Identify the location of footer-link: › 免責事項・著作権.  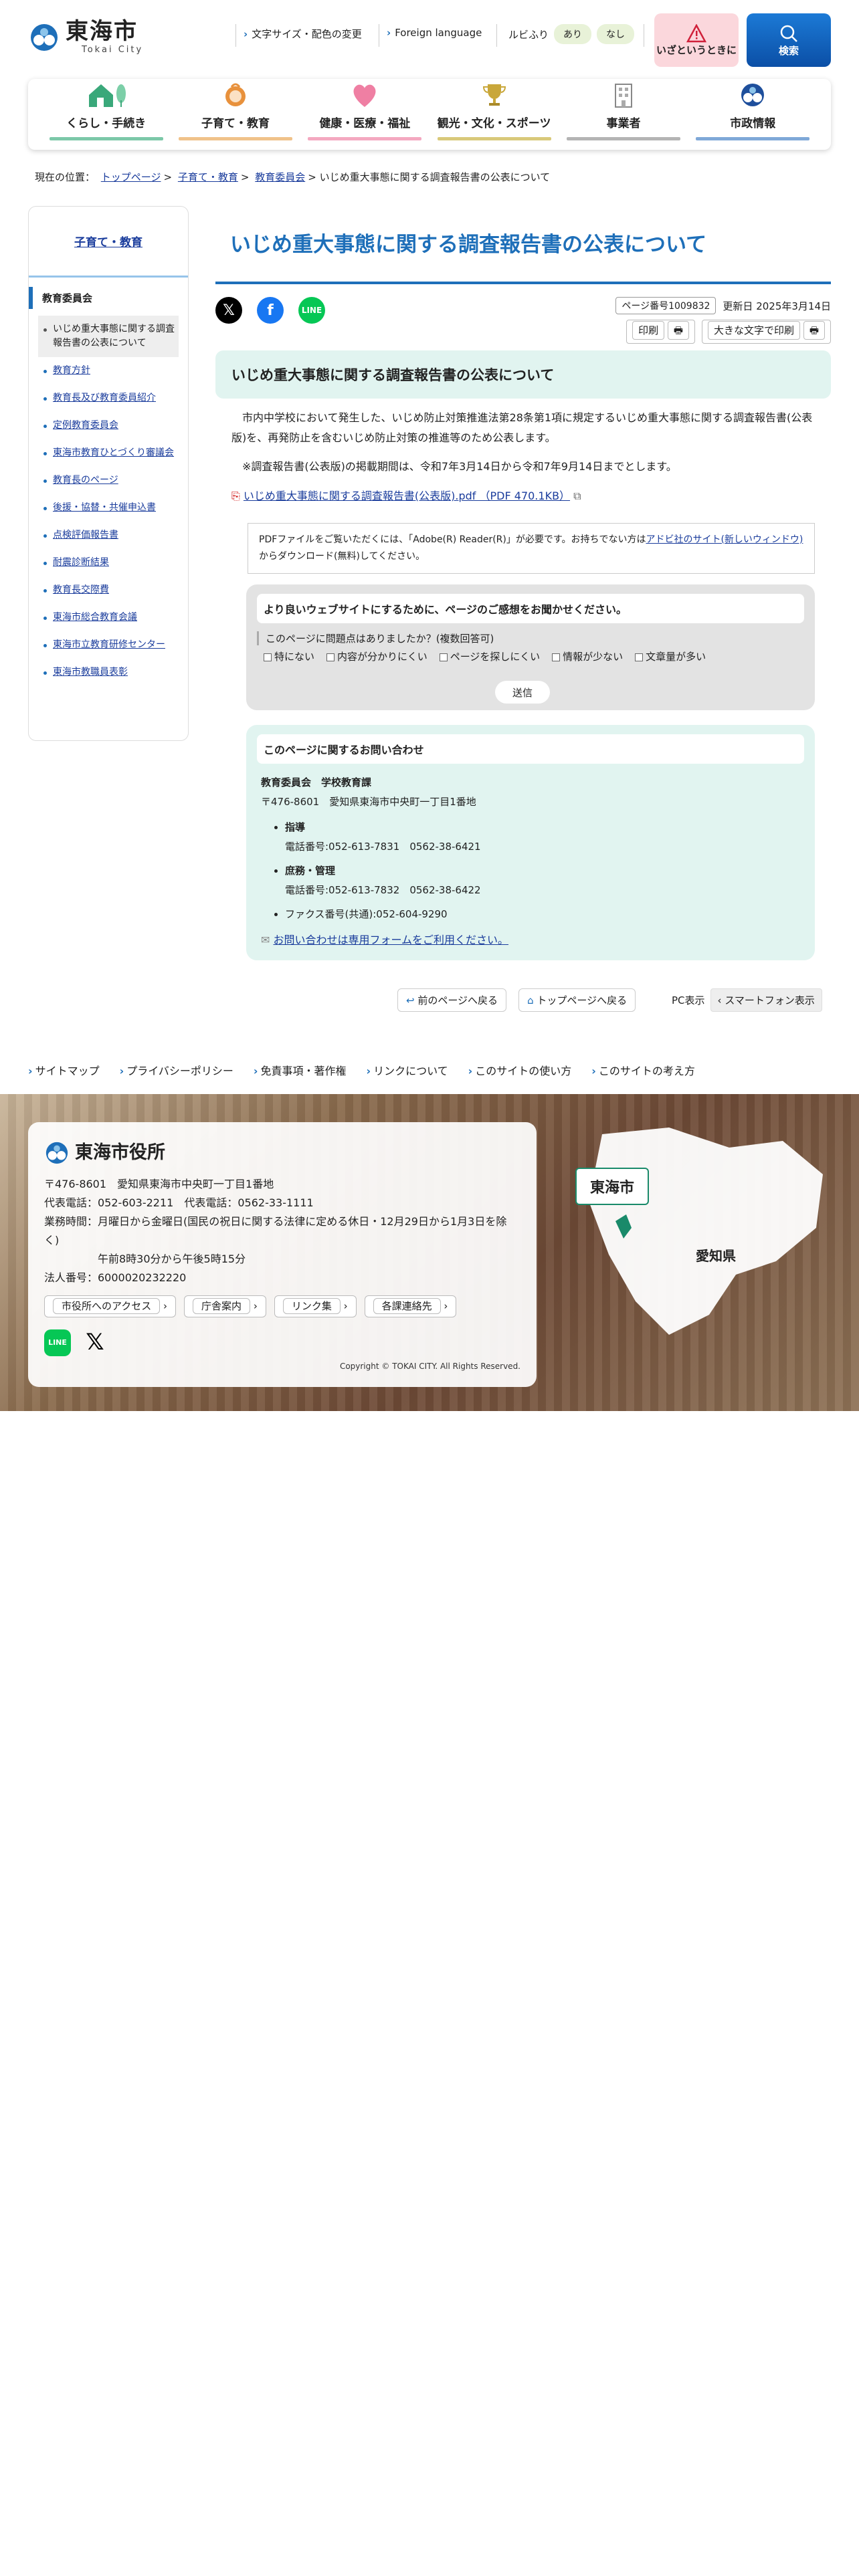
(300, 1070).